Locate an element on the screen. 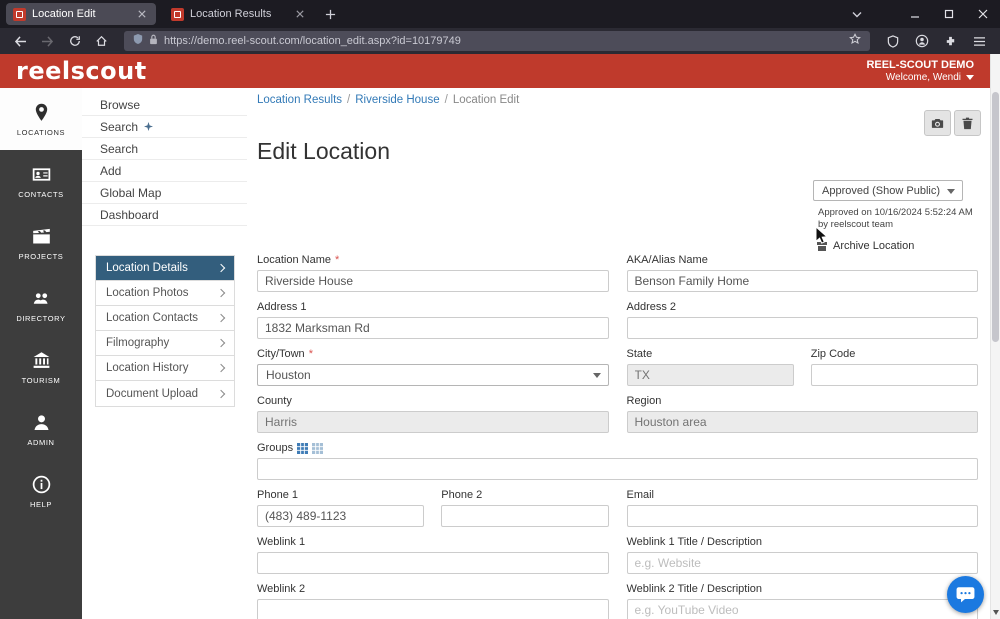 Image resolution: width=1000 pixels, height=619 pixels. groups-input is located at coordinates (617, 469).